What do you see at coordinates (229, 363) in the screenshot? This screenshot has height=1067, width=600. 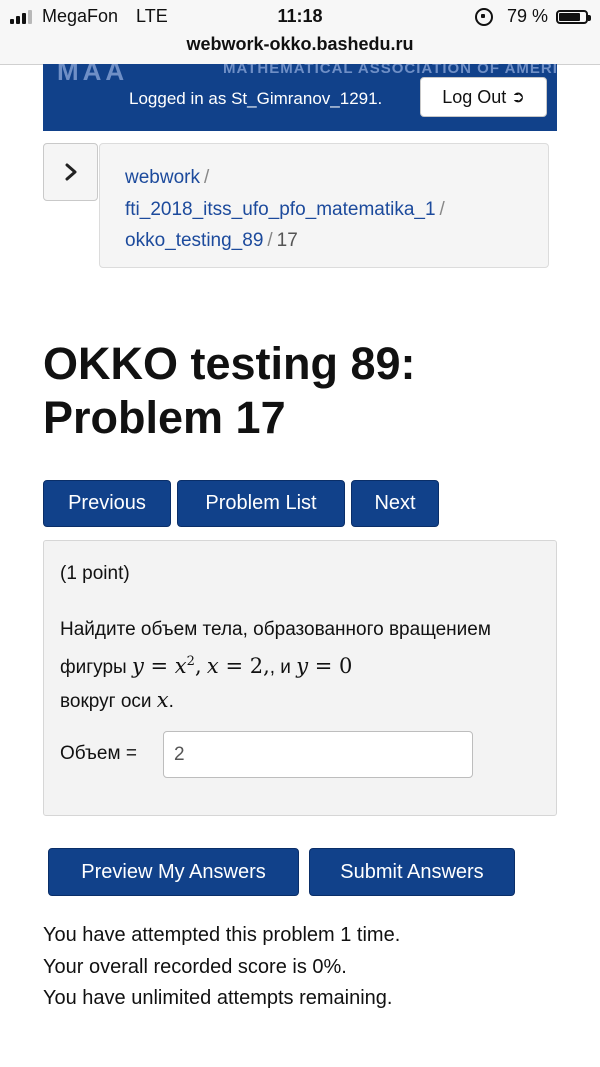 I see `page-title-line1: OKKO testing 89:` at bounding box center [229, 363].